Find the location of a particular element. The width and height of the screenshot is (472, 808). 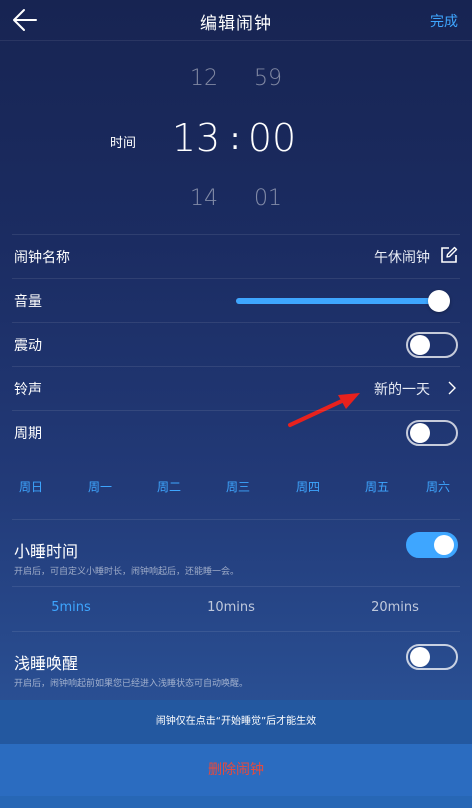

alarm-name-value: 午休闹钟 is located at coordinates (402, 258).